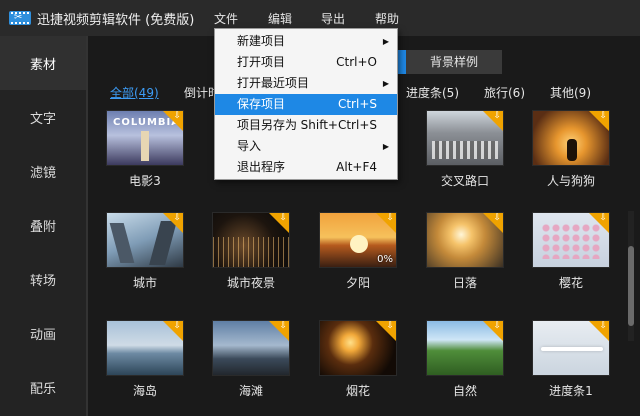 The width and height of the screenshot is (640, 416). What do you see at coordinates (43, 63) in the screenshot?
I see `sidebar-item-material: 素材` at bounding box center [43, 63].